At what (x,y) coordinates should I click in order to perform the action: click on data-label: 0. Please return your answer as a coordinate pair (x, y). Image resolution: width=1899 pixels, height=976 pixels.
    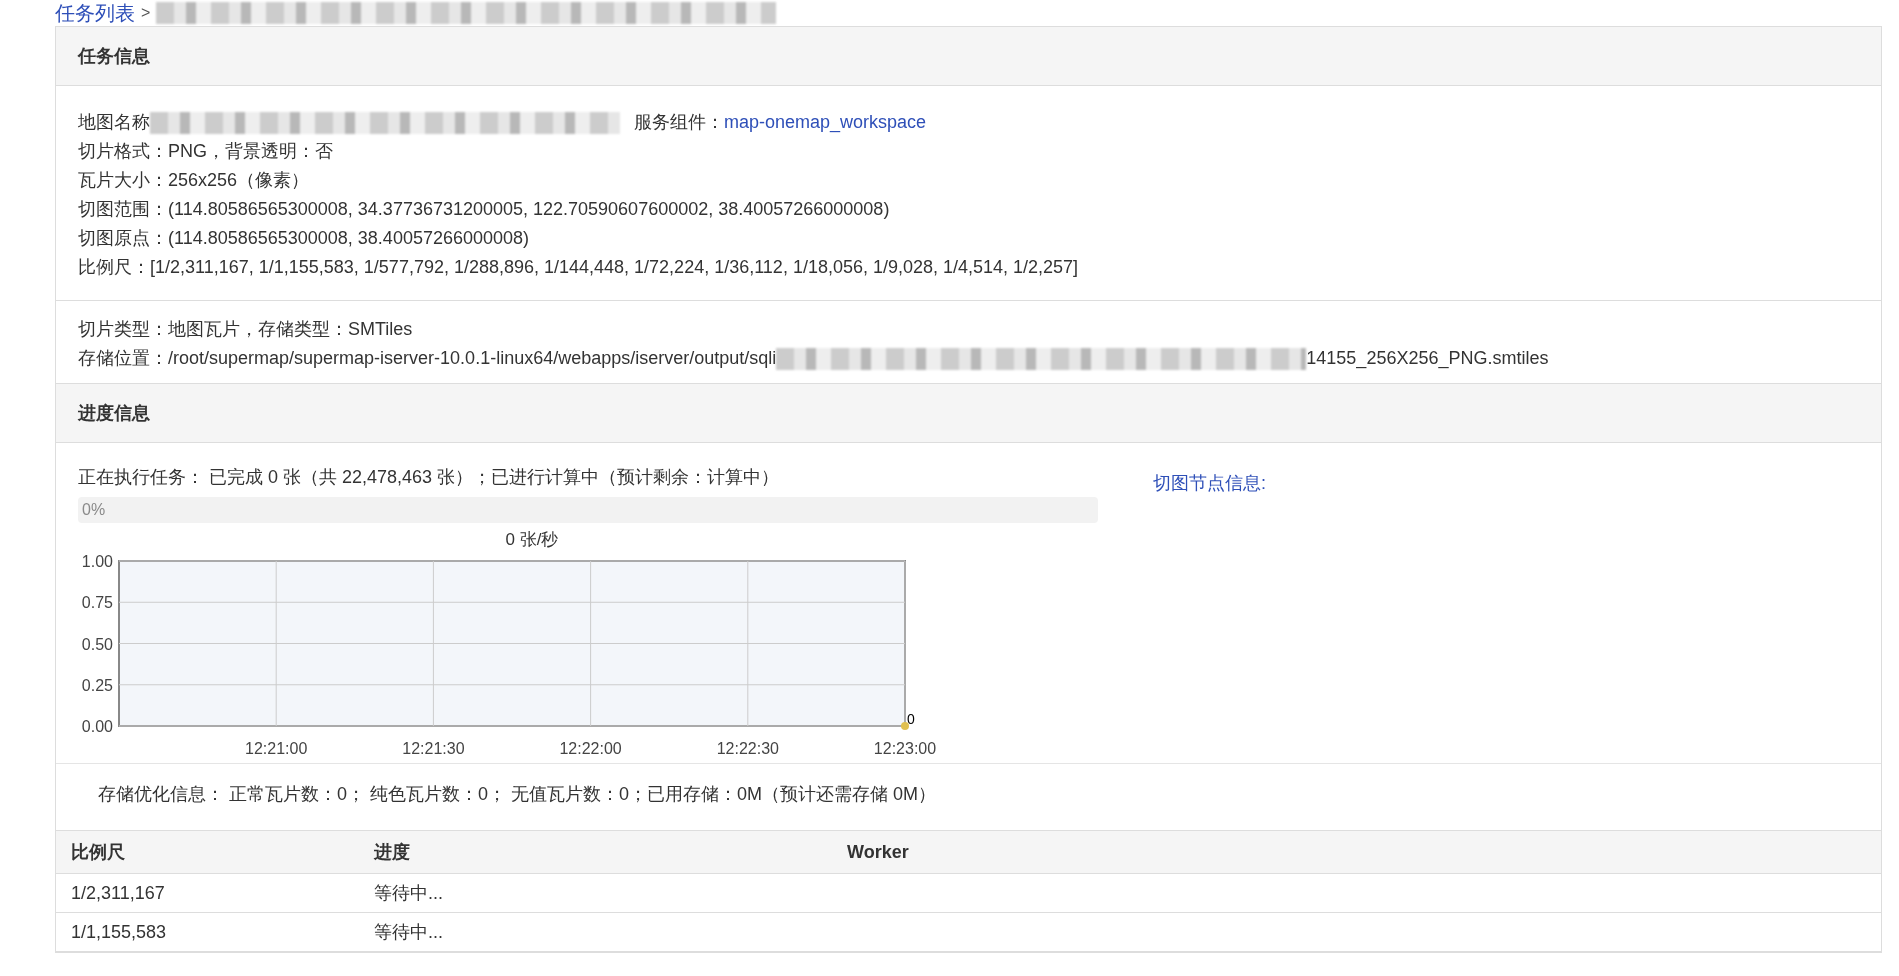
    Looking at the image, I should click on (911, 719).